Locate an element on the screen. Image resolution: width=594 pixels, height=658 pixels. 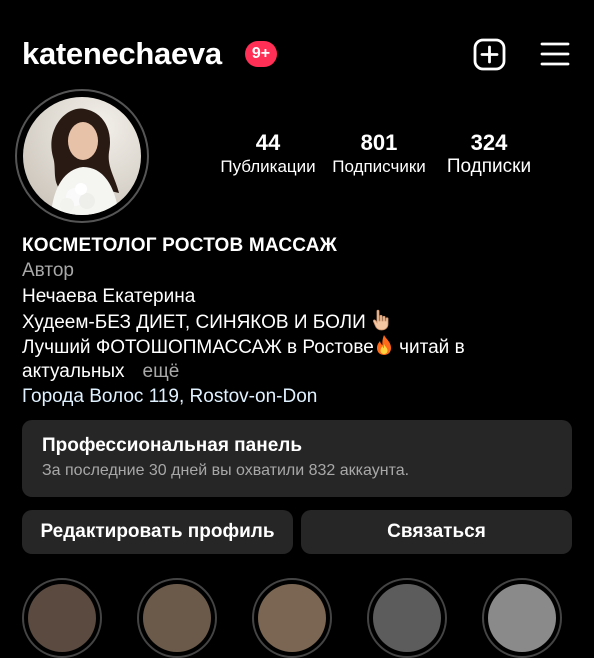
avatar-ring is located at coordinates (82, 156).